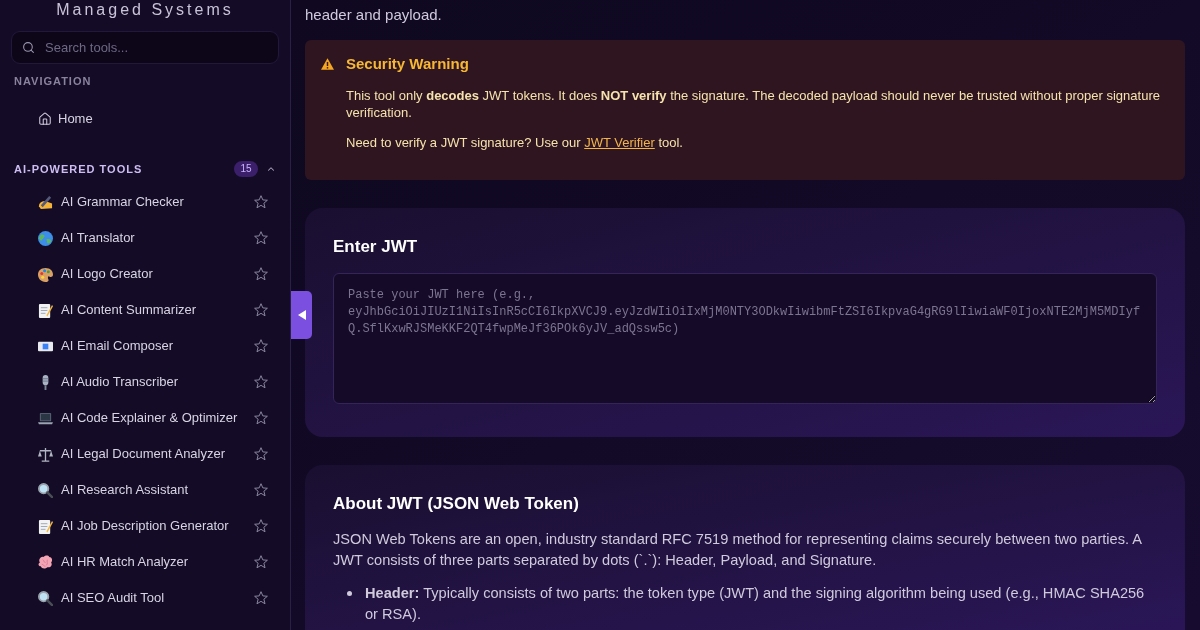 This screenshot has height=630, width=1200. I want to click on brain-icon, so click(45, 562).